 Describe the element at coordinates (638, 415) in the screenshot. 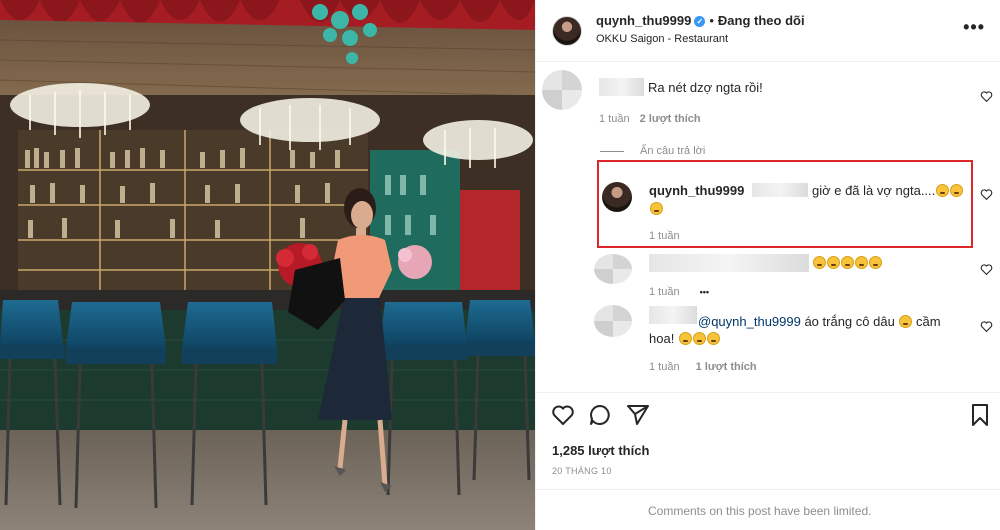

I see `share-paper-plane-icon` at that location.